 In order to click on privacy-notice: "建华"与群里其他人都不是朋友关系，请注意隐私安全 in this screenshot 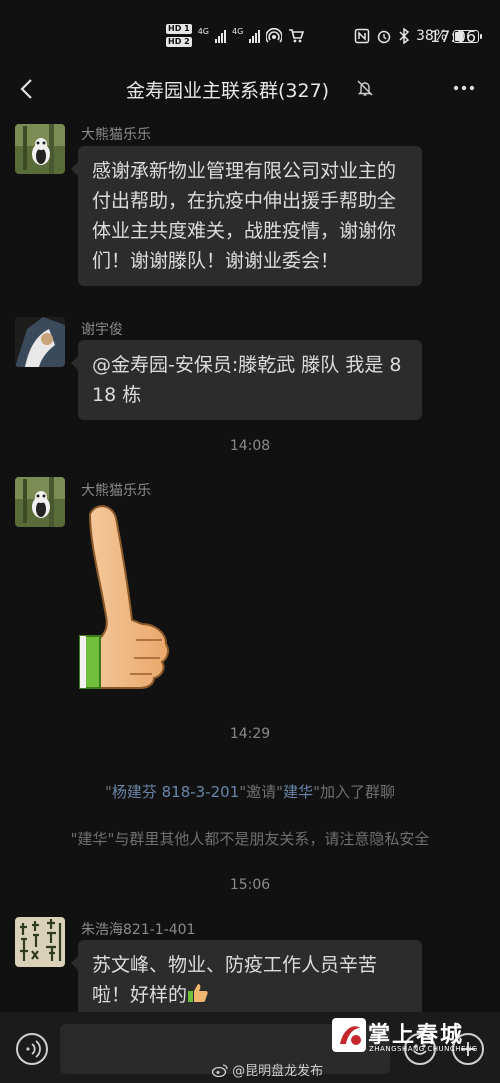, I will do `click(250, 839)`.